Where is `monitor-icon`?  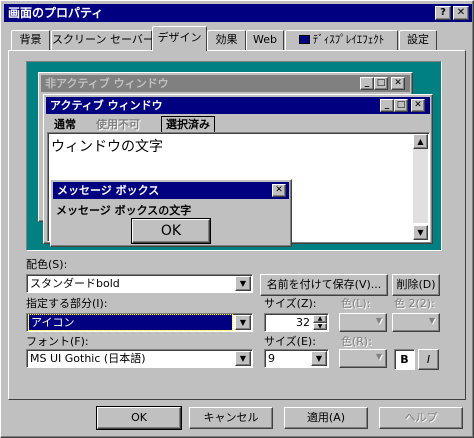 monitor-icon is located at coordinates (304, 39).